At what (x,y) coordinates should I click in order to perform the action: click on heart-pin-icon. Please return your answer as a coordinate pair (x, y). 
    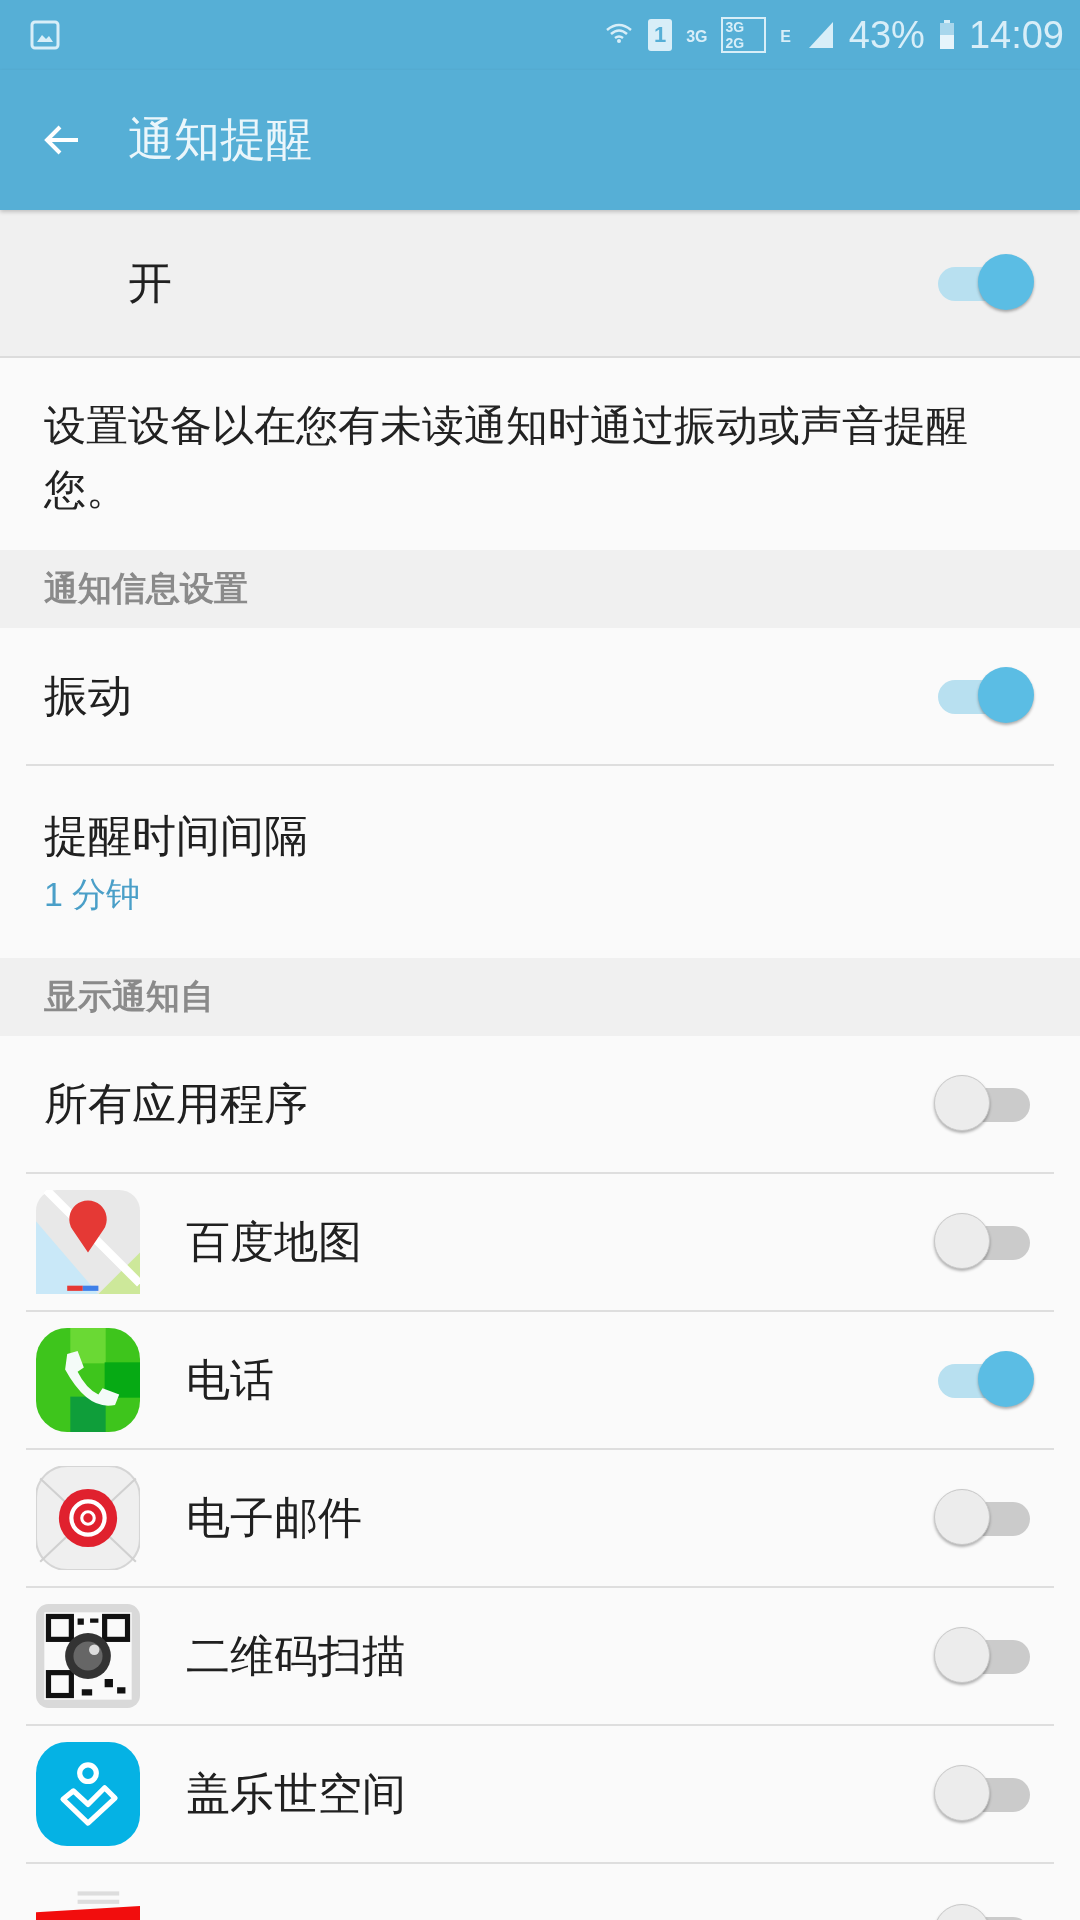
    Looking at the image, I should click on (88, 1794).